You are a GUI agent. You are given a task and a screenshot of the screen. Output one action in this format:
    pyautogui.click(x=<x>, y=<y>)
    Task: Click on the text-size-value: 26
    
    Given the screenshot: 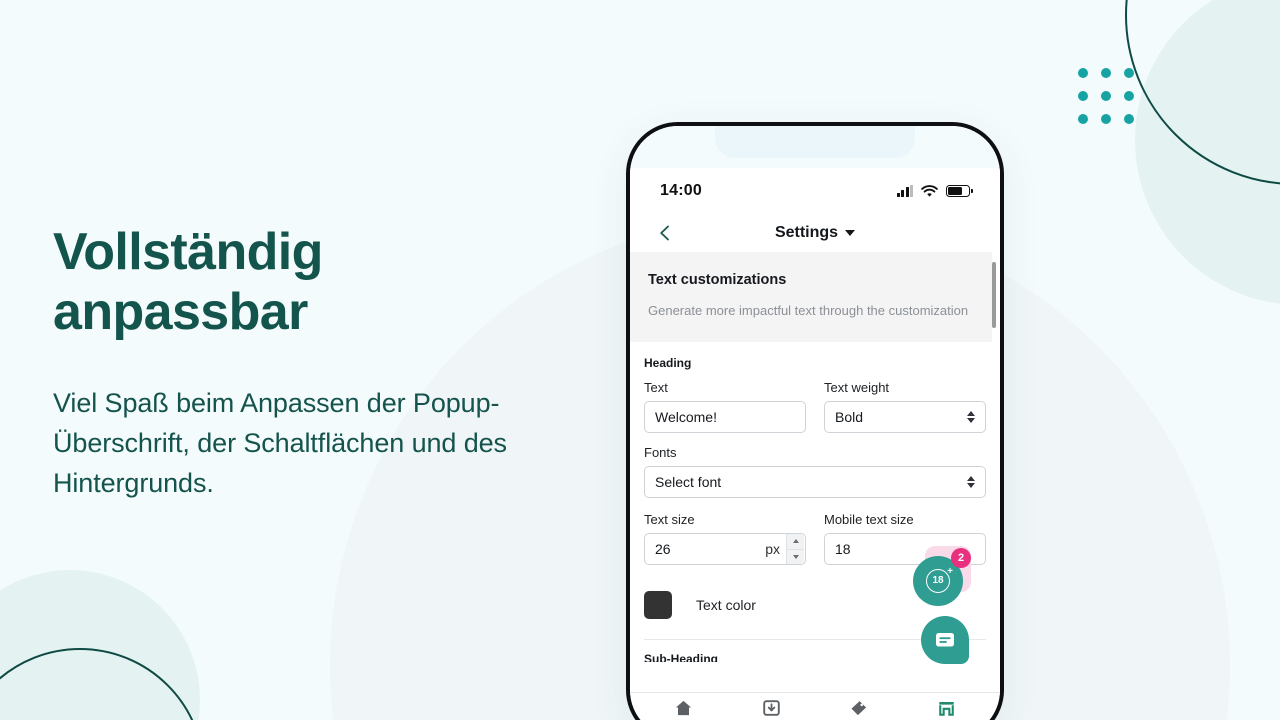 What is the action you would take?
    pyautogui.click(x=663, y=549)
    